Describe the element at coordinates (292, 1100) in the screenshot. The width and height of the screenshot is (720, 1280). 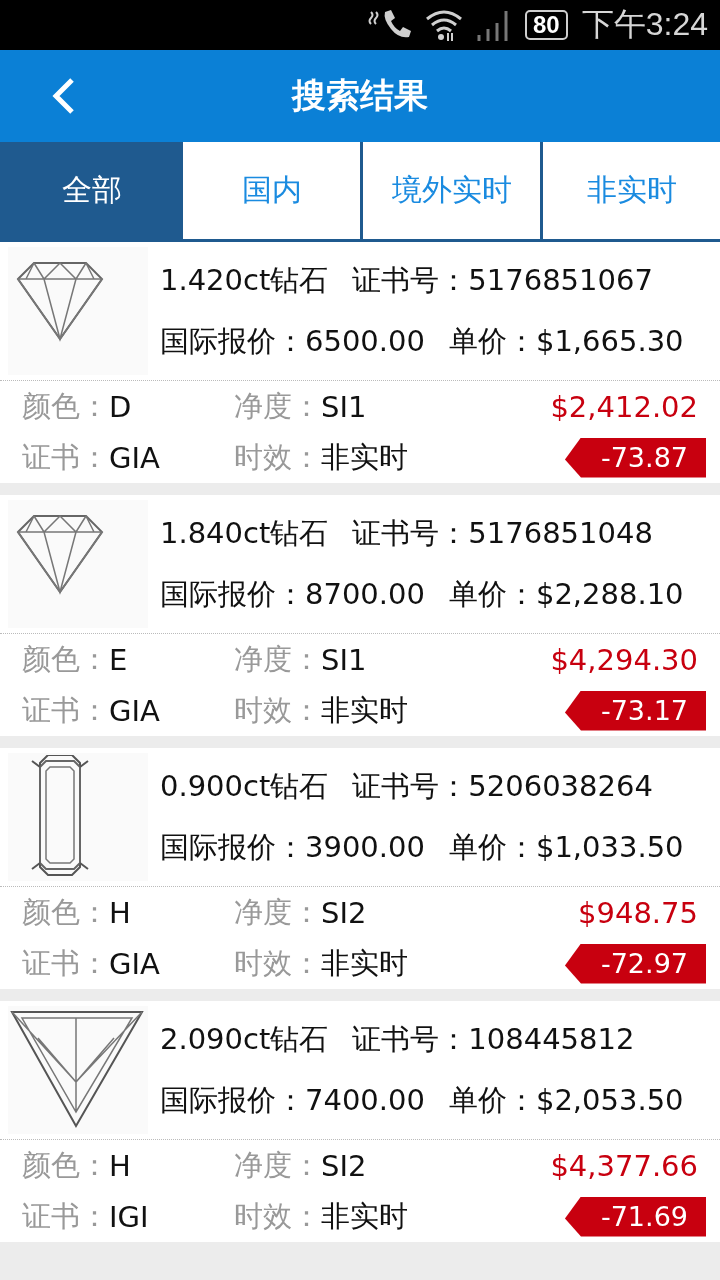
I see `international-price: 国际报价：7400.00` at that location.